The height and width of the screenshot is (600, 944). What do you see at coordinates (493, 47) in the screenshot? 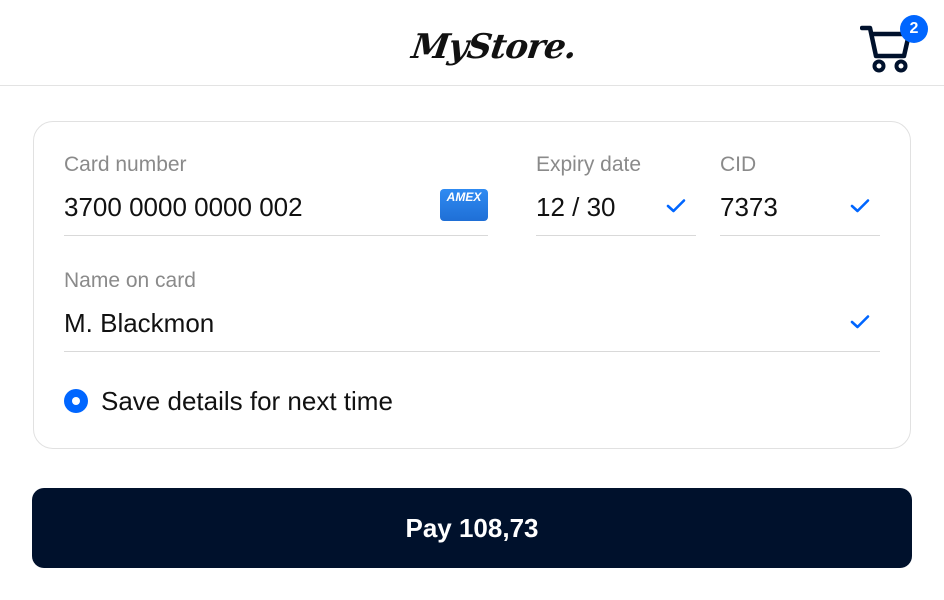
I see `store-logo: MyStore.` at bounding box center [493, 47].